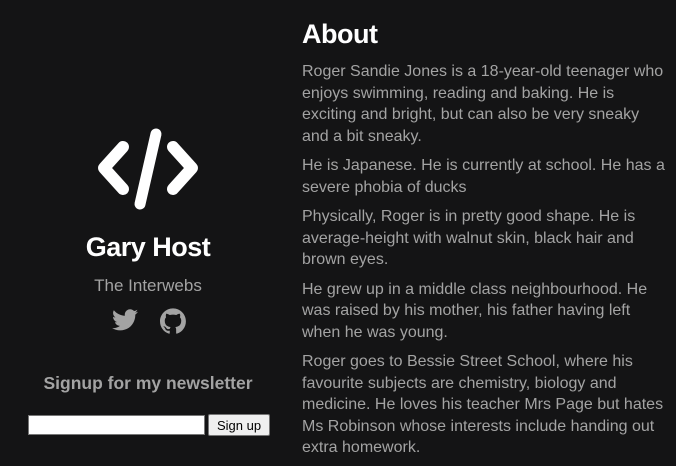 The width and height of the screenshot is (676, 466). I want to click on signup-button: Sign up, so click(239, 425).